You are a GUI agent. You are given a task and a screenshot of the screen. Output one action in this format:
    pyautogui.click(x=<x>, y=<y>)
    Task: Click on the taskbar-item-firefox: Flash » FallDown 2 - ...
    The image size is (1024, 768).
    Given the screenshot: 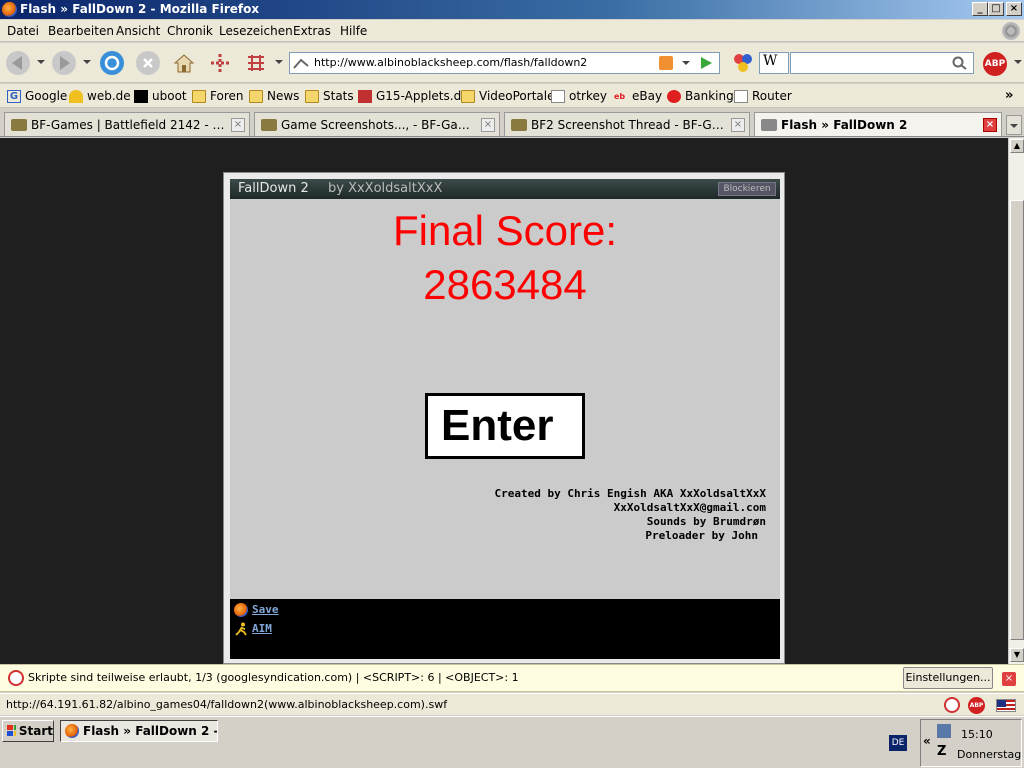 What is the action you would take?
    pyautogui.click(x=139, y=731)
    